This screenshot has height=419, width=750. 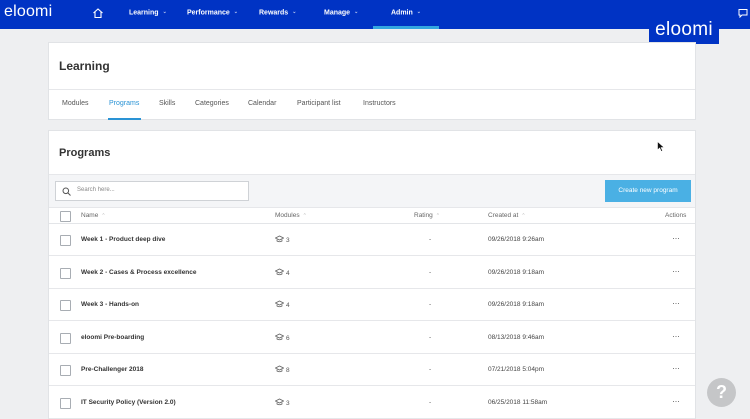 I want to click on module-count: 8, so click(x=282, y=369).